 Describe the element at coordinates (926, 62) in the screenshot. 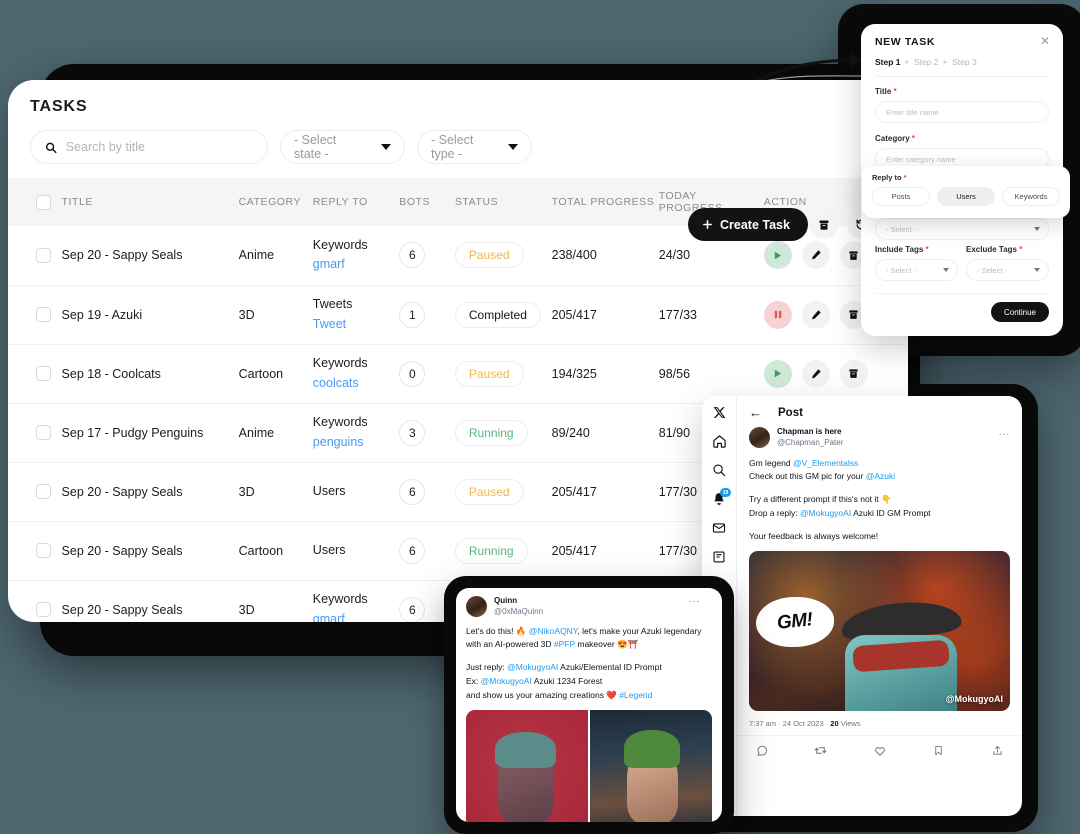

I see `step-2: Step 2` at that location.